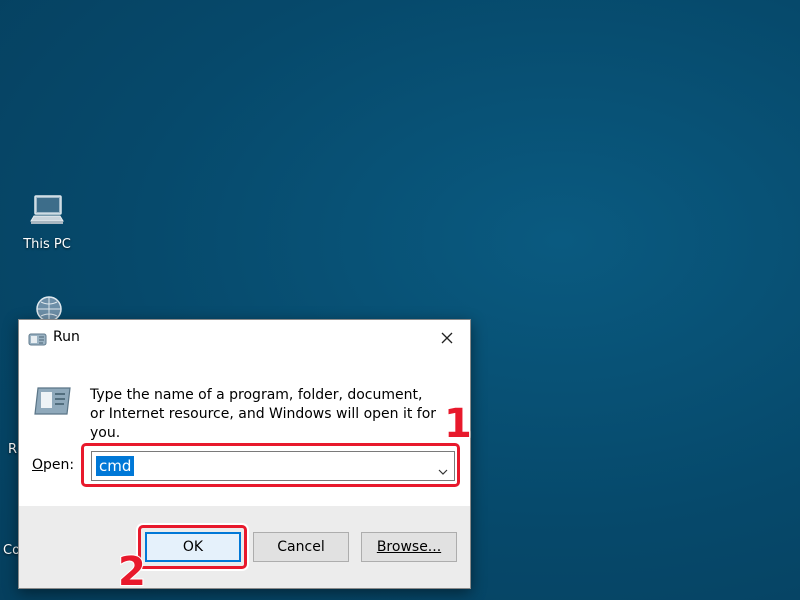  What do you see at coordinates (53, 403) in the screenshot?
I see `run-program-icon` at bounding box center [53, 403].